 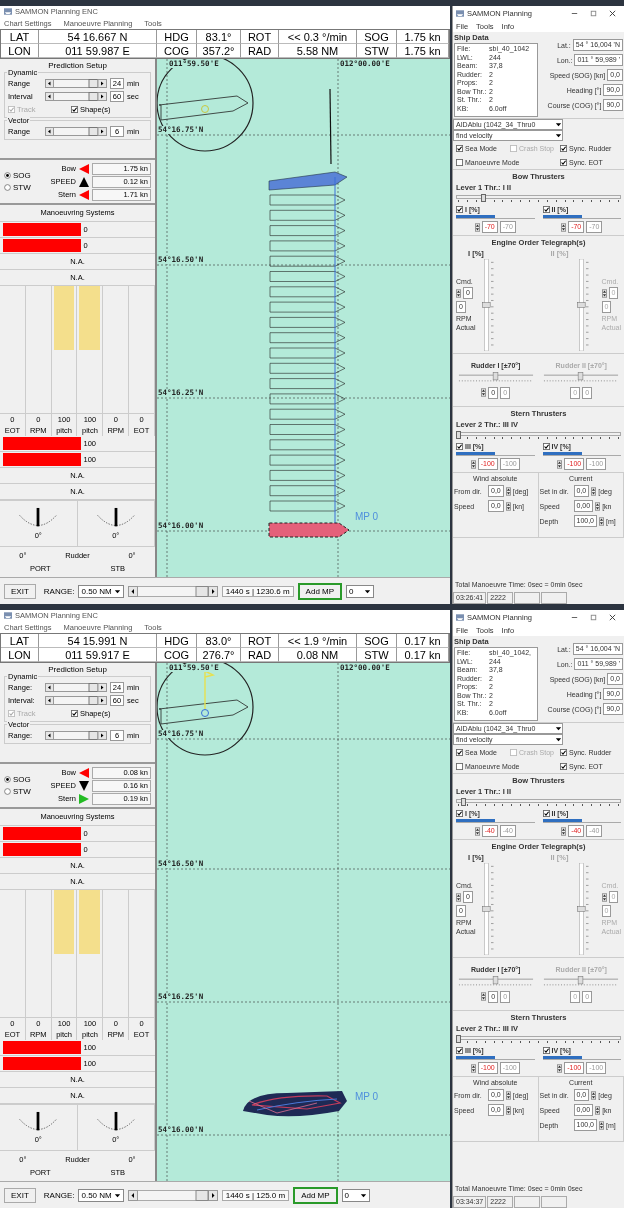 What do you see at coordinates (59, 591) in the screenshot?
I see `range-label: RANGE:` at bounding box center [59, 591].